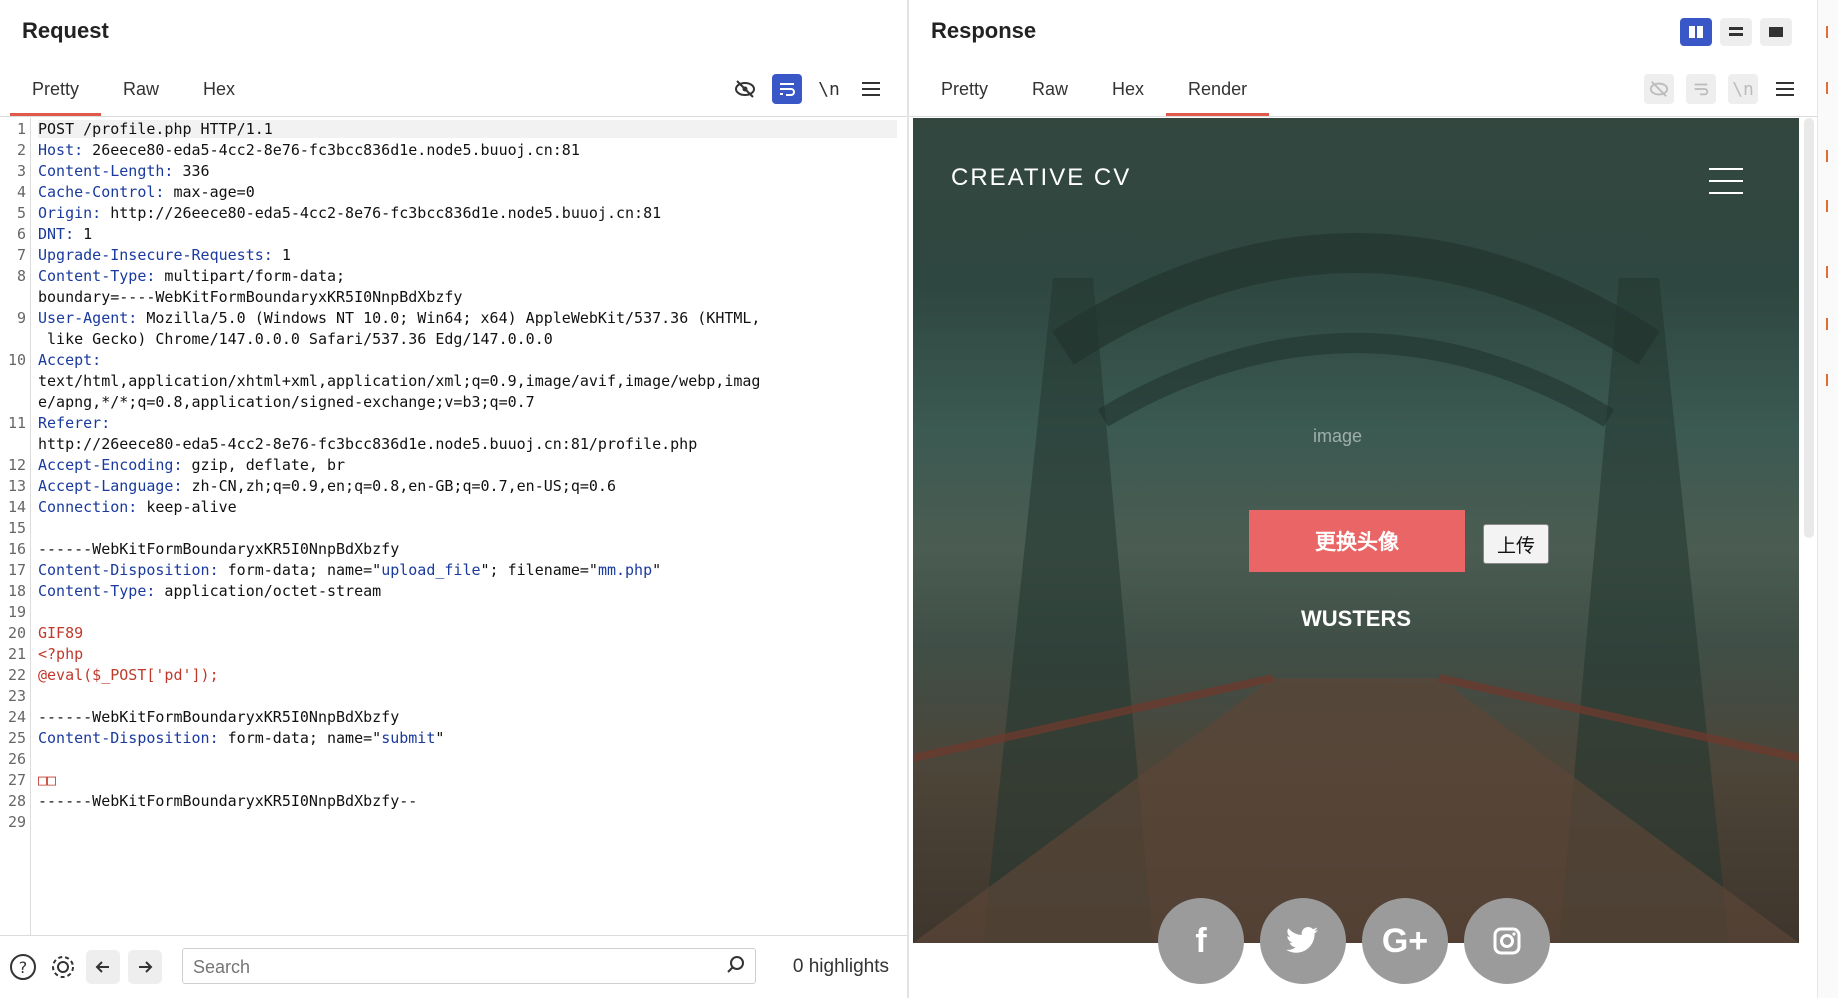 Image resolution: width=1838 pixels, height=998 pixels. I want to click on back-arrow-icon, so click(103, 967).